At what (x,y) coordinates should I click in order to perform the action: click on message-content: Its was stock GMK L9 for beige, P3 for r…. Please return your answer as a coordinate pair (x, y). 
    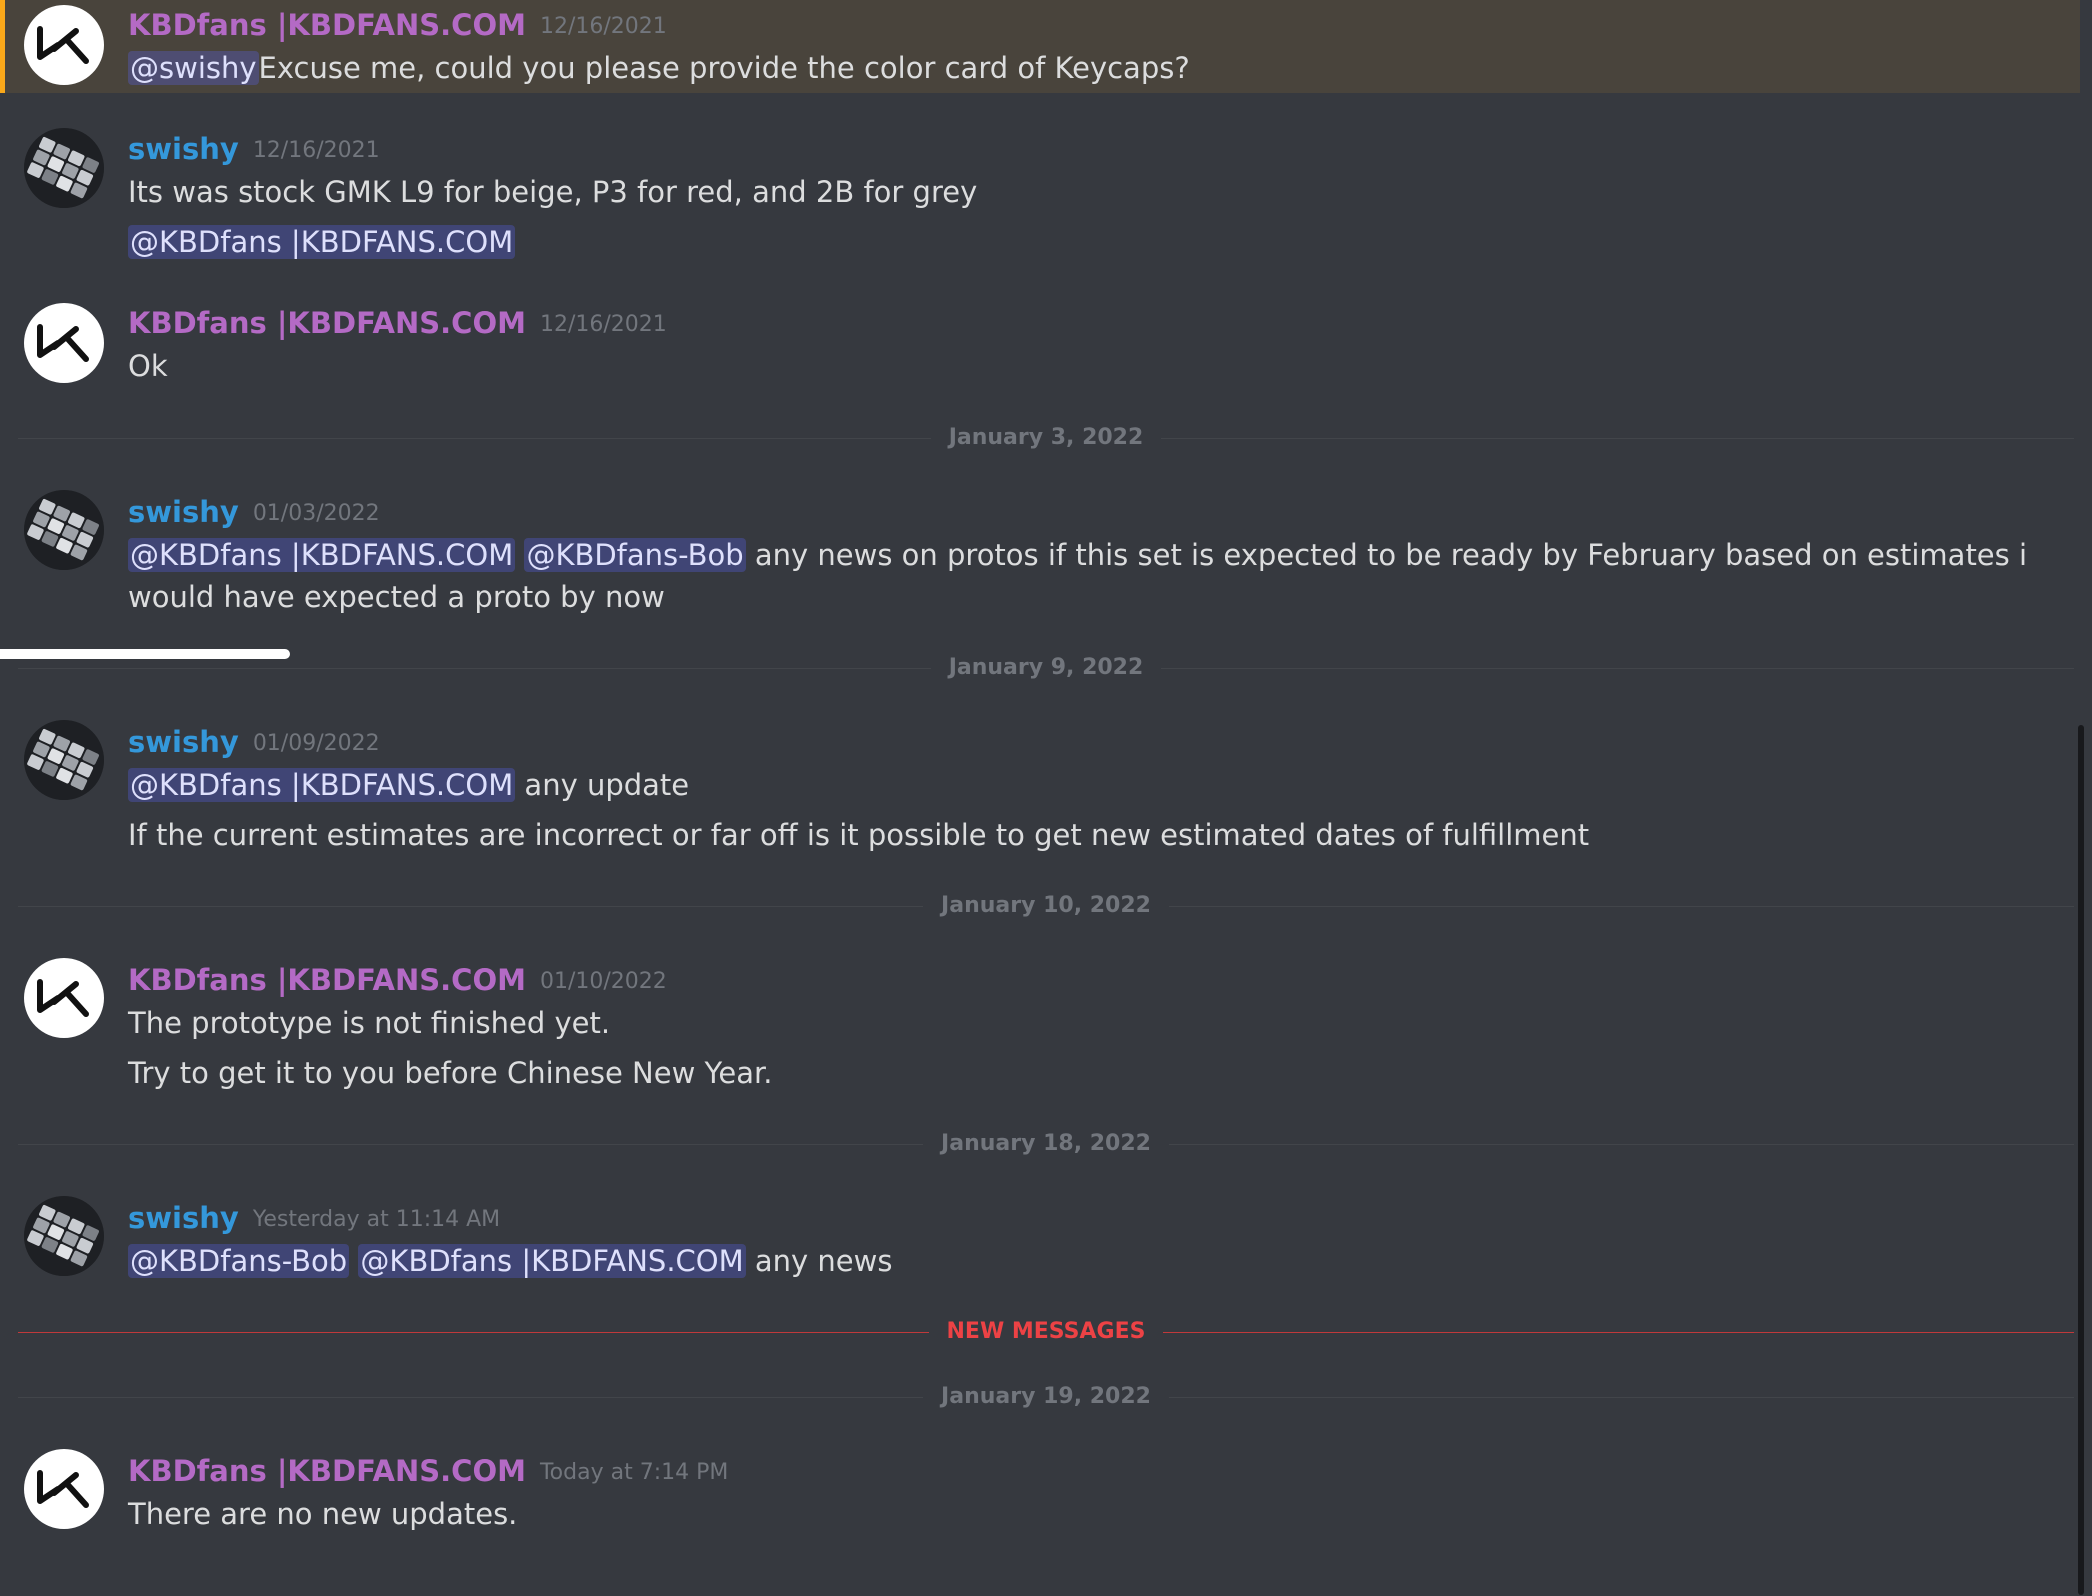
    Looking at the image, I should click on (1084, 192).